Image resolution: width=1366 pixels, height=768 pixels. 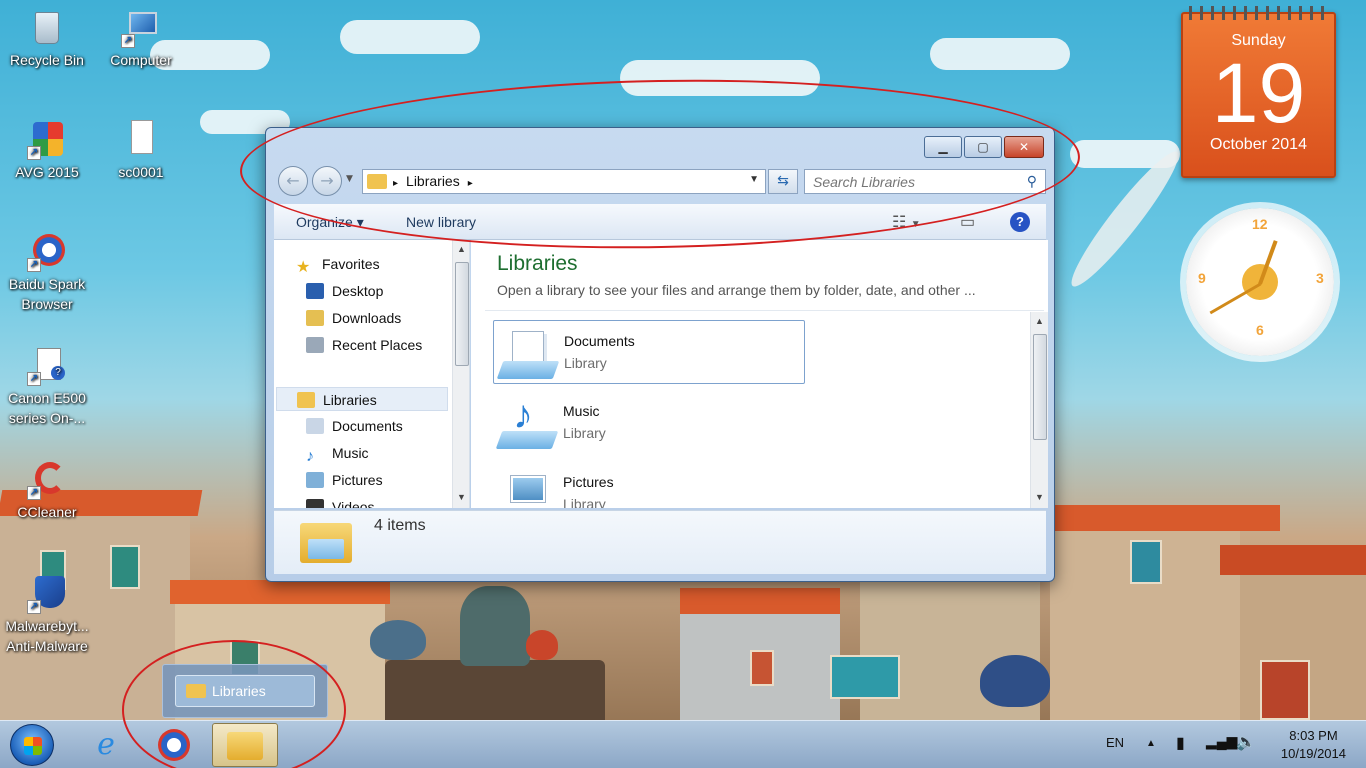 What do you see at coordinates (47, 491) in the screenshot?
I see `desktop-icon-ccleaner: ↗ CCleaner` at bounding box center [47, 491].